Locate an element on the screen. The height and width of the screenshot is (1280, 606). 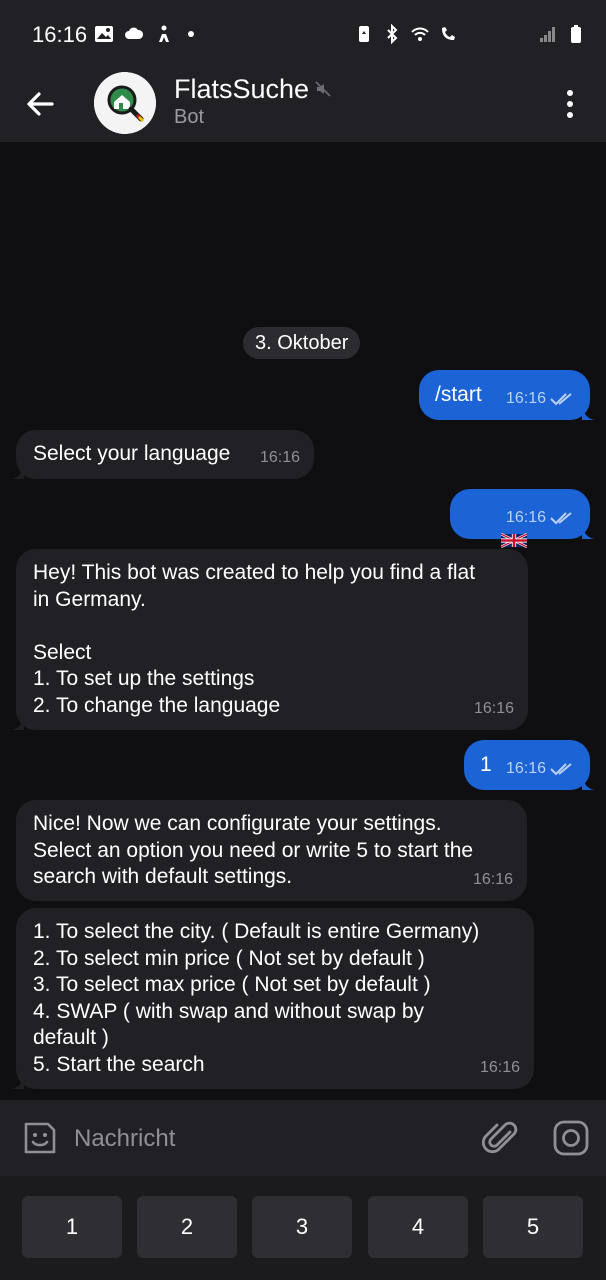
bot-reply-keyboard: 1 2 3 4 5 is located at coordinates (303, 1228).